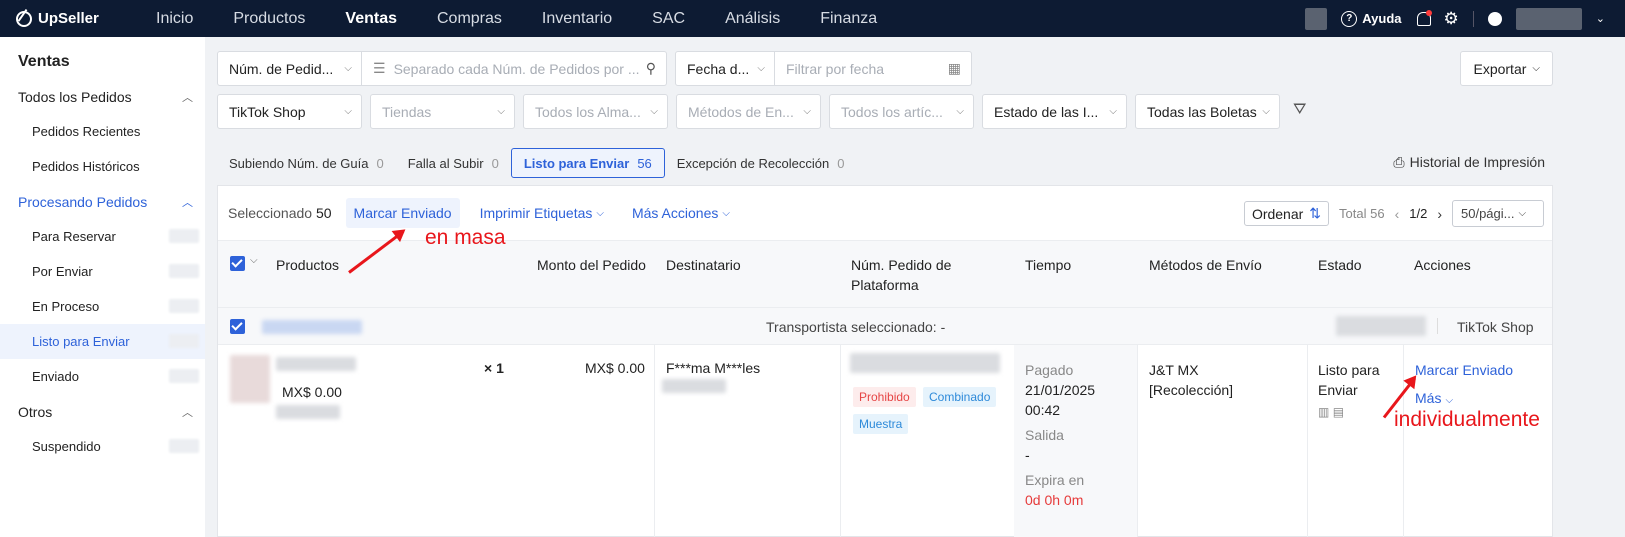 The width and height of the screenshot is (1625, 537). Describe the element at coordinates (668, 19) in the screenshot. I see `nav-sac: SAC` at that location.